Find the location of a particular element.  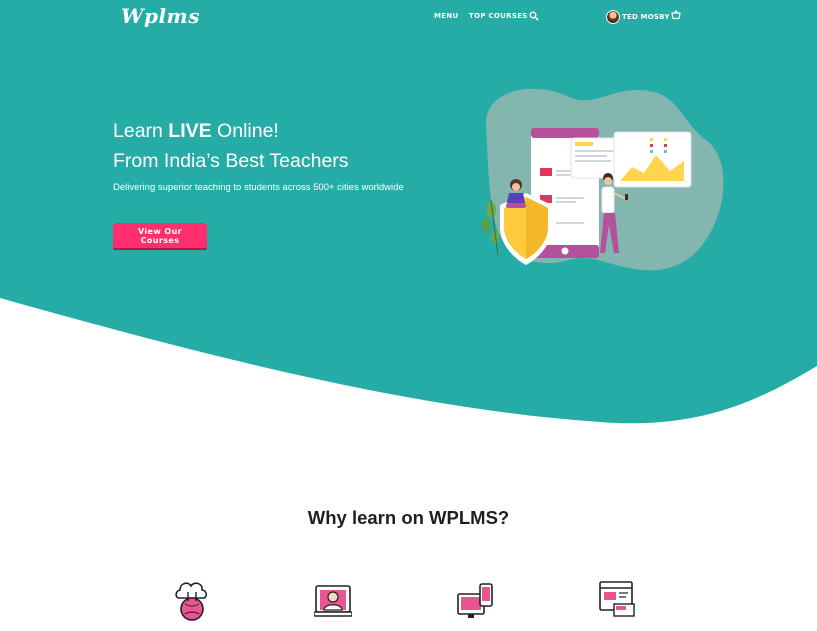

search-icon is located at coordinates (534, 16).